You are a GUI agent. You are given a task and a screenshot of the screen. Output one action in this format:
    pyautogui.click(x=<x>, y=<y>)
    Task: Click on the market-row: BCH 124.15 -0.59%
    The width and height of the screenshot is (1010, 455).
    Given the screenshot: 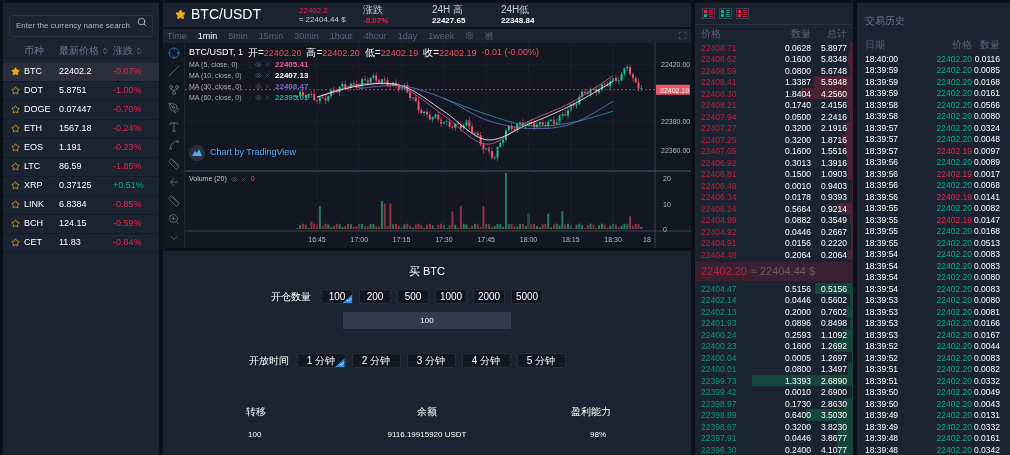 What is the action you would take?
    pyautogui.click(x=81, y=224)
    